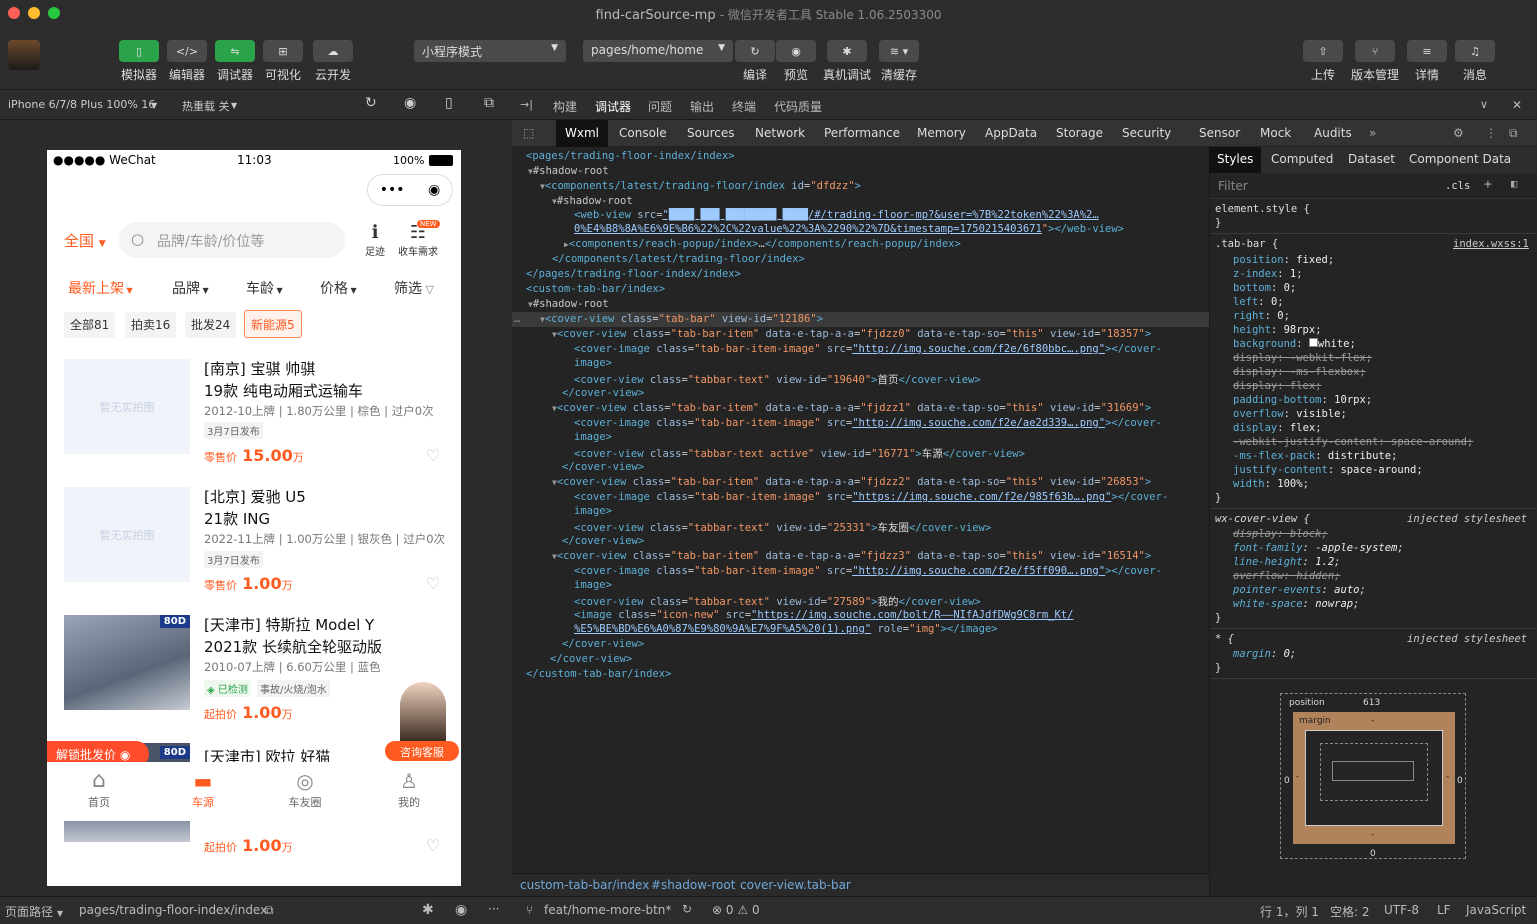 This screenshot has height=924, width=1537. I want to click on car-subtitle: 21款 ING, so click(237, 518).